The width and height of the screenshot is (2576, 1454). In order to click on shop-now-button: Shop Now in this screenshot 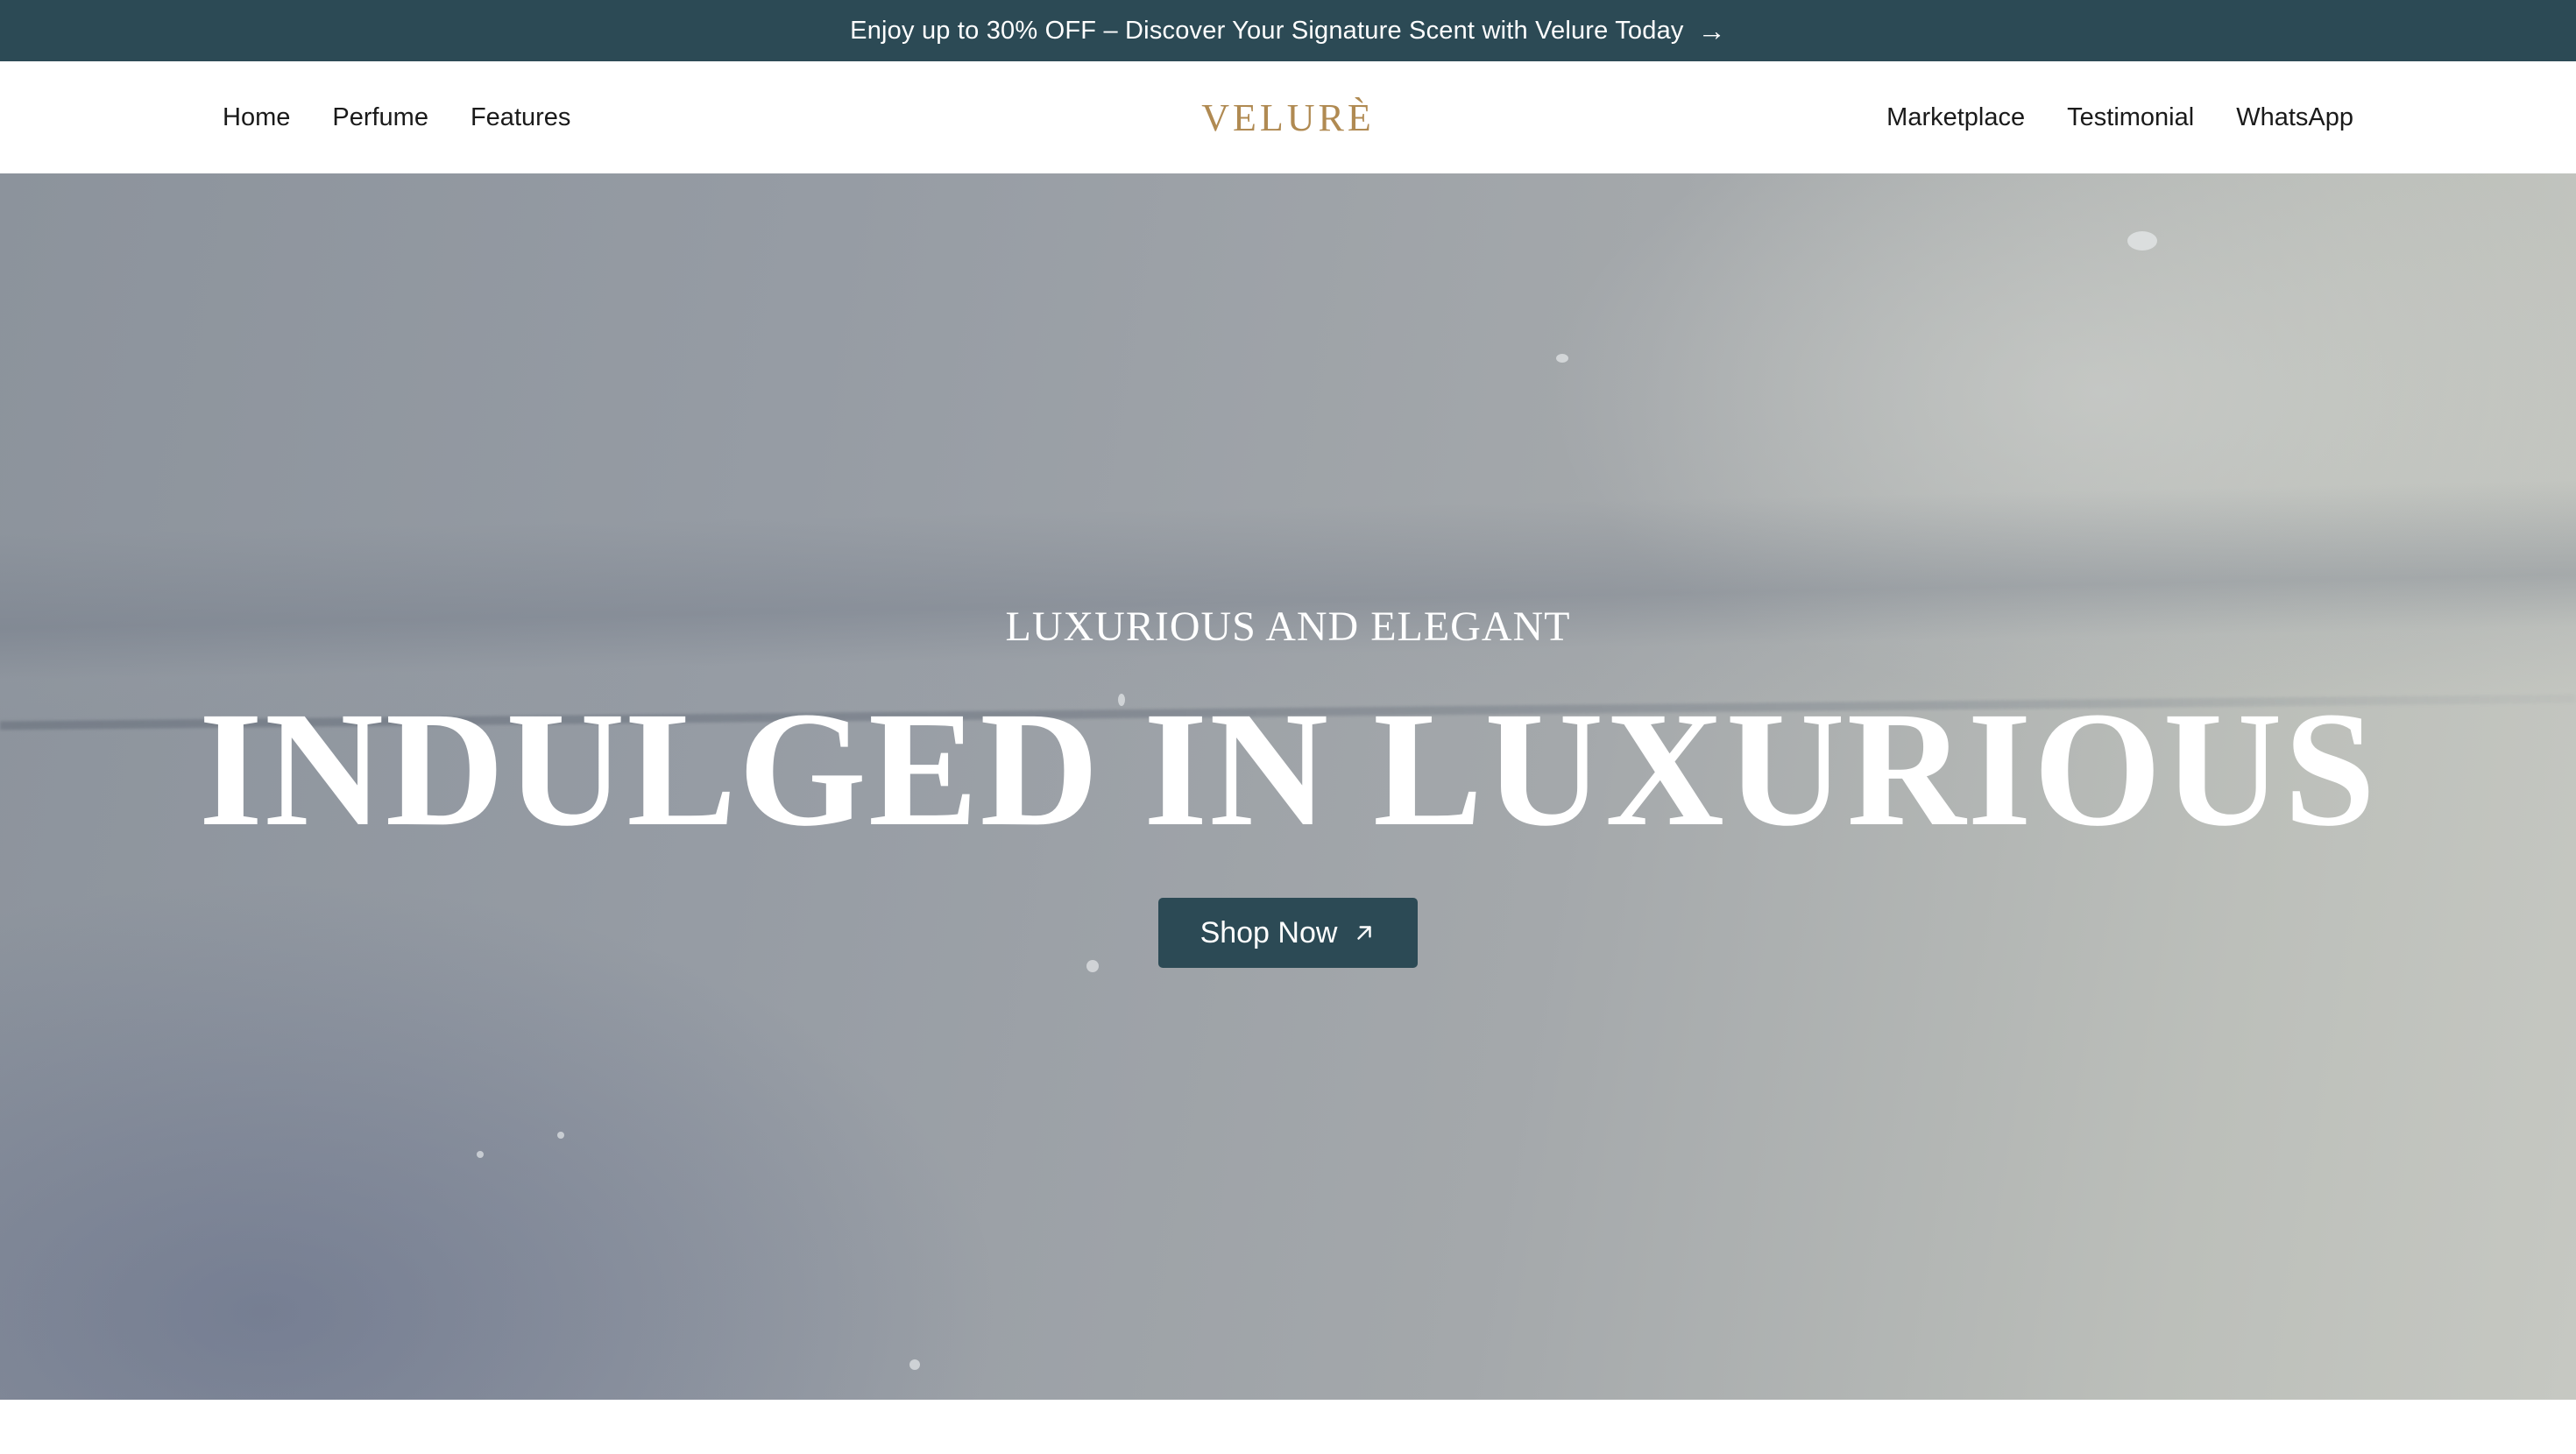, I will do `click(1288, 933)`.